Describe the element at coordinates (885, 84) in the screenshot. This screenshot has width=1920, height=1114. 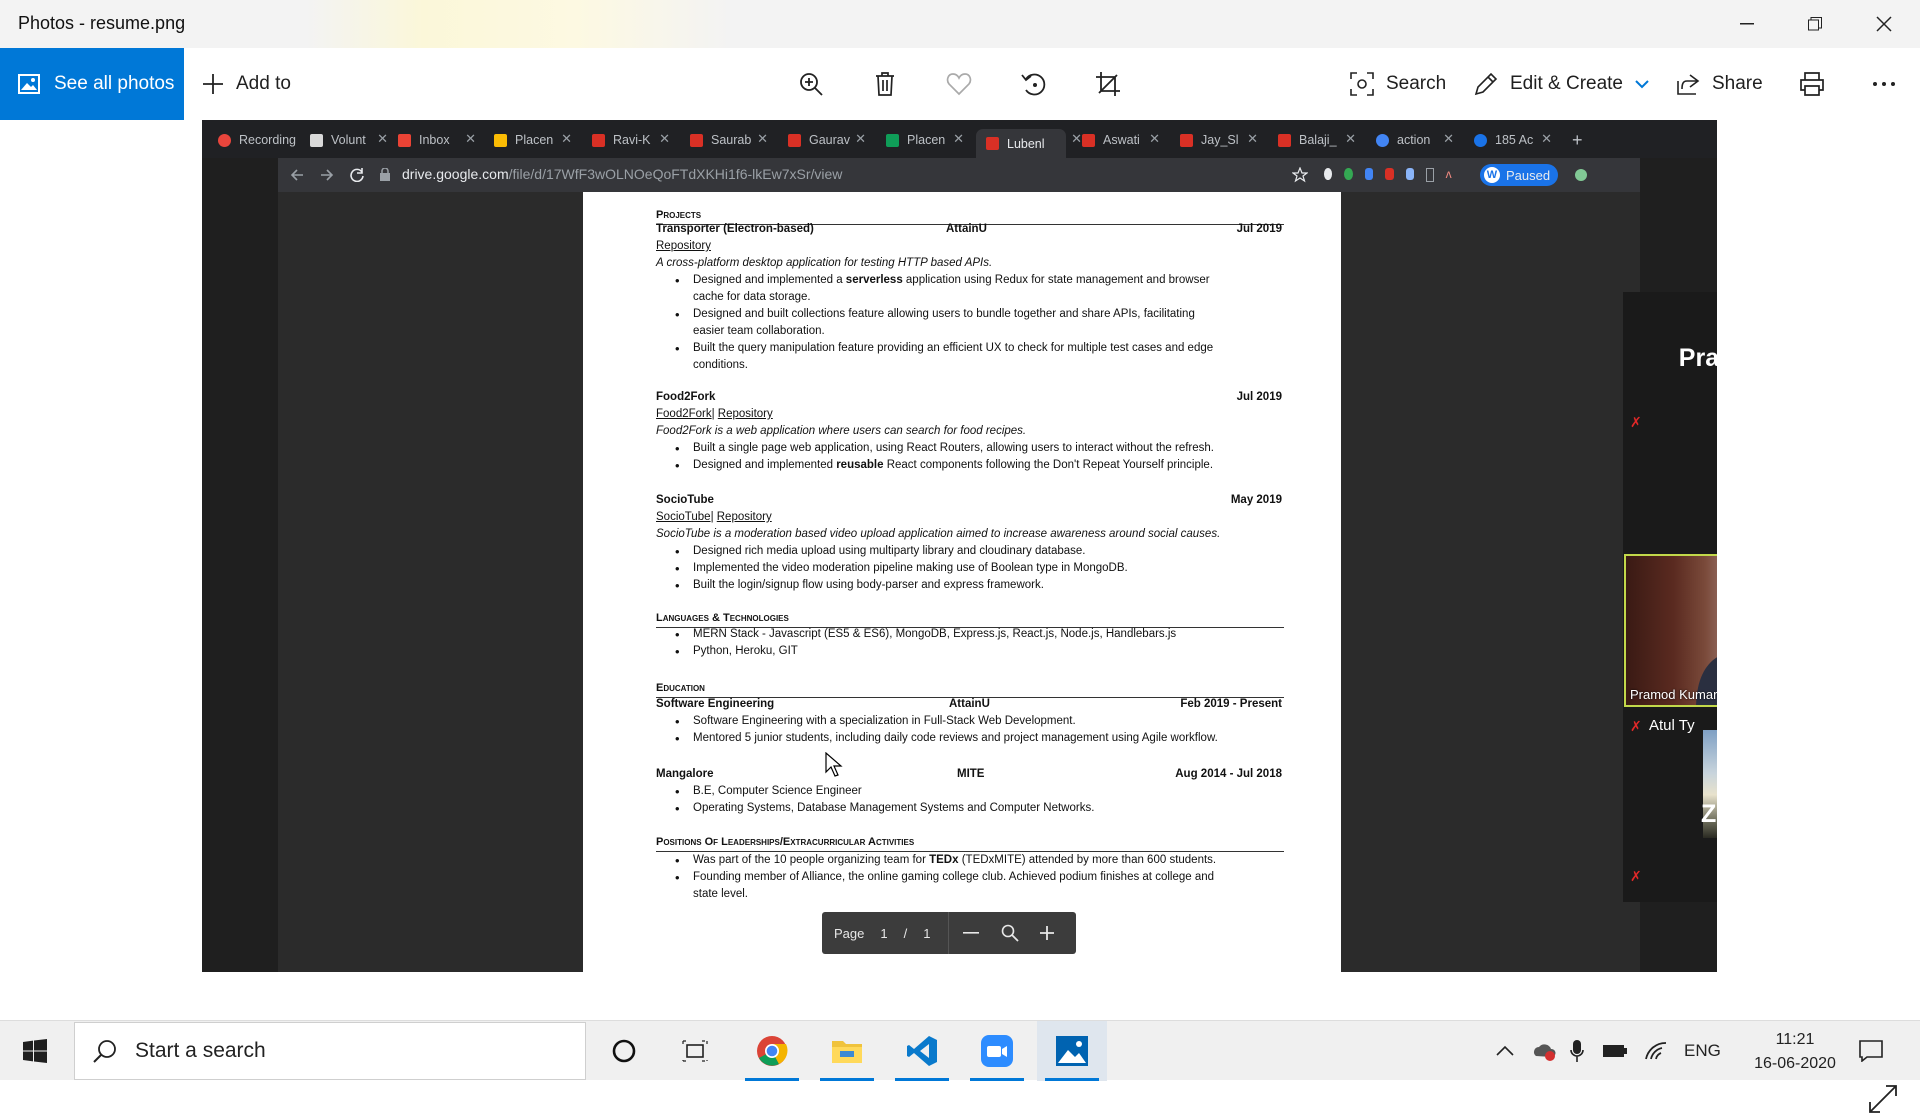
I see `delete-icon` at that location.